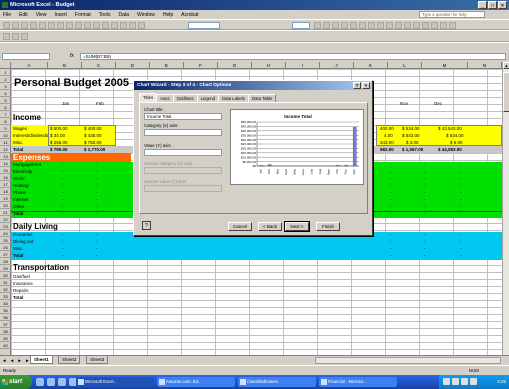 The height and width of the screenshot is (389, 509). Describe the element at coordinates (26, 56) in the screenshot. I see `name-box` at that location.